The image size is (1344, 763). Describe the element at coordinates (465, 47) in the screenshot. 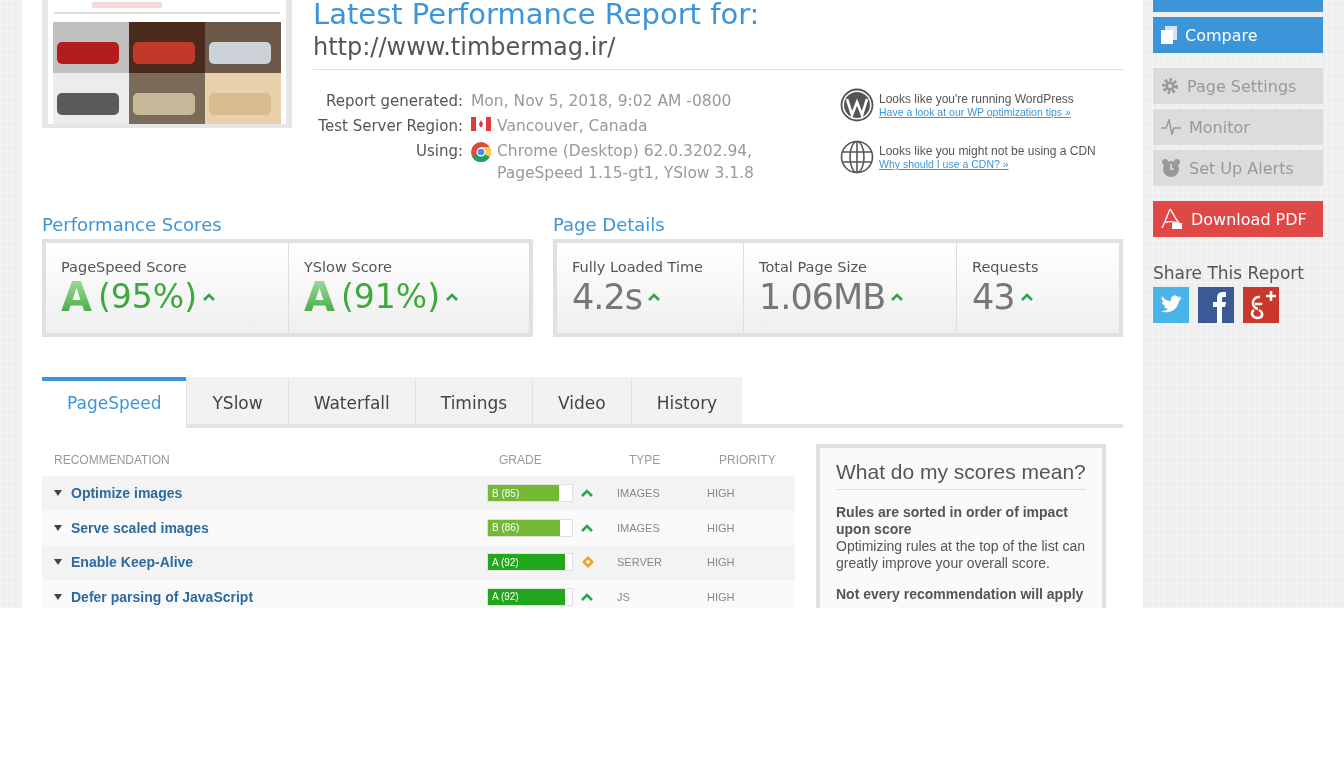

I see `report-url: http://www.timbermag.ir/` at that location.